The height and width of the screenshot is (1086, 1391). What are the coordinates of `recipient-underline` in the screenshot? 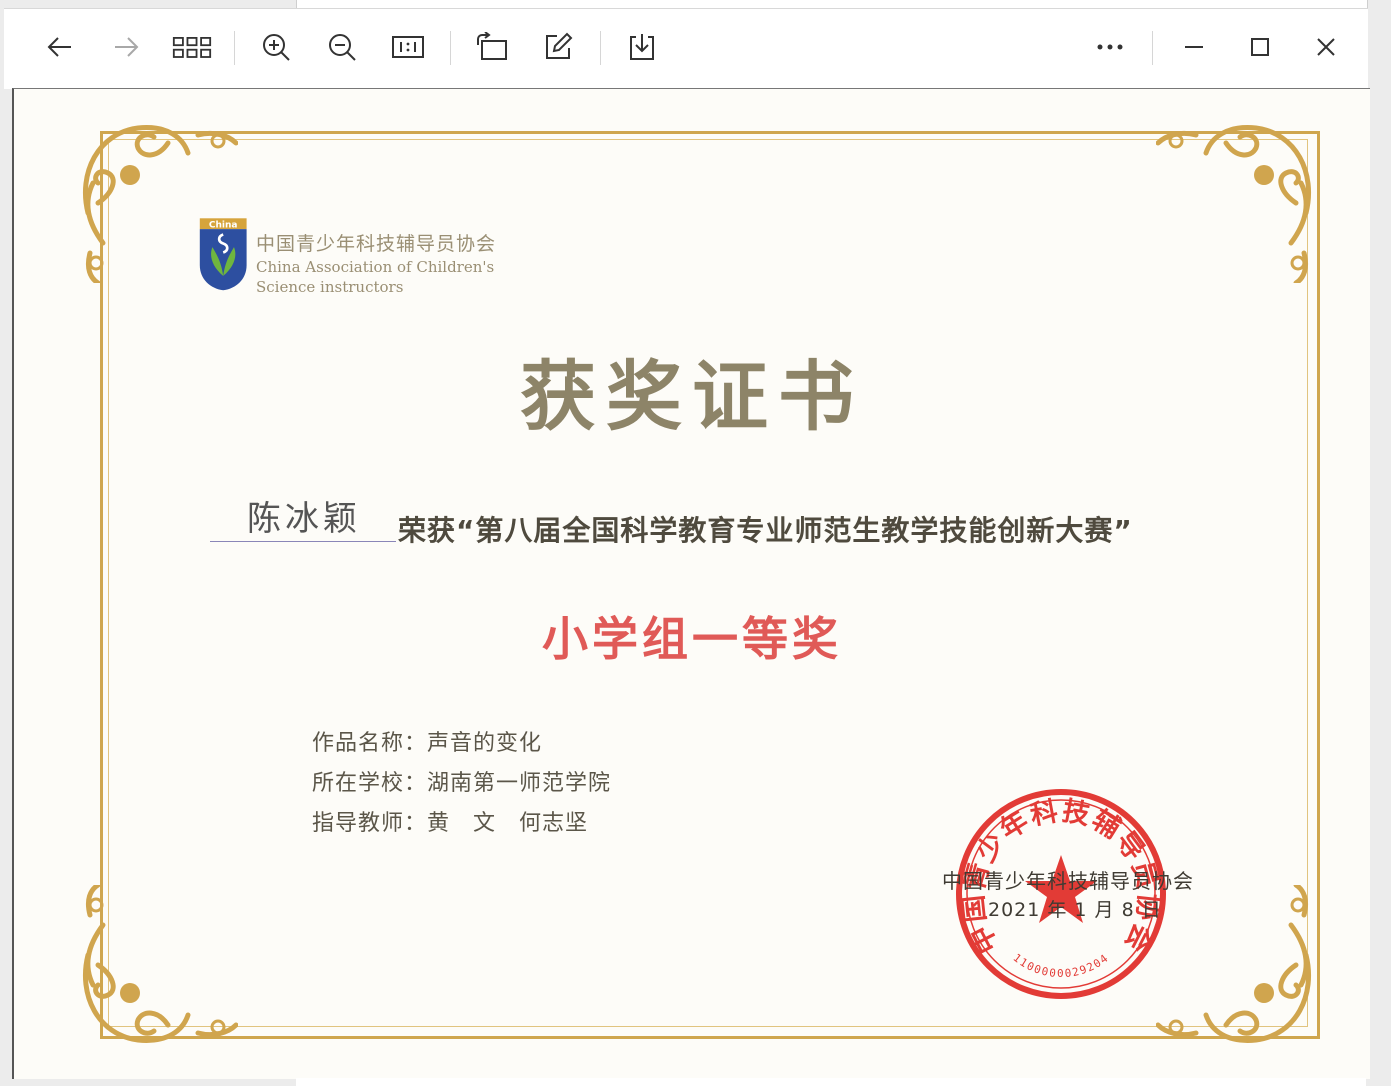 It's located at (303, 541).